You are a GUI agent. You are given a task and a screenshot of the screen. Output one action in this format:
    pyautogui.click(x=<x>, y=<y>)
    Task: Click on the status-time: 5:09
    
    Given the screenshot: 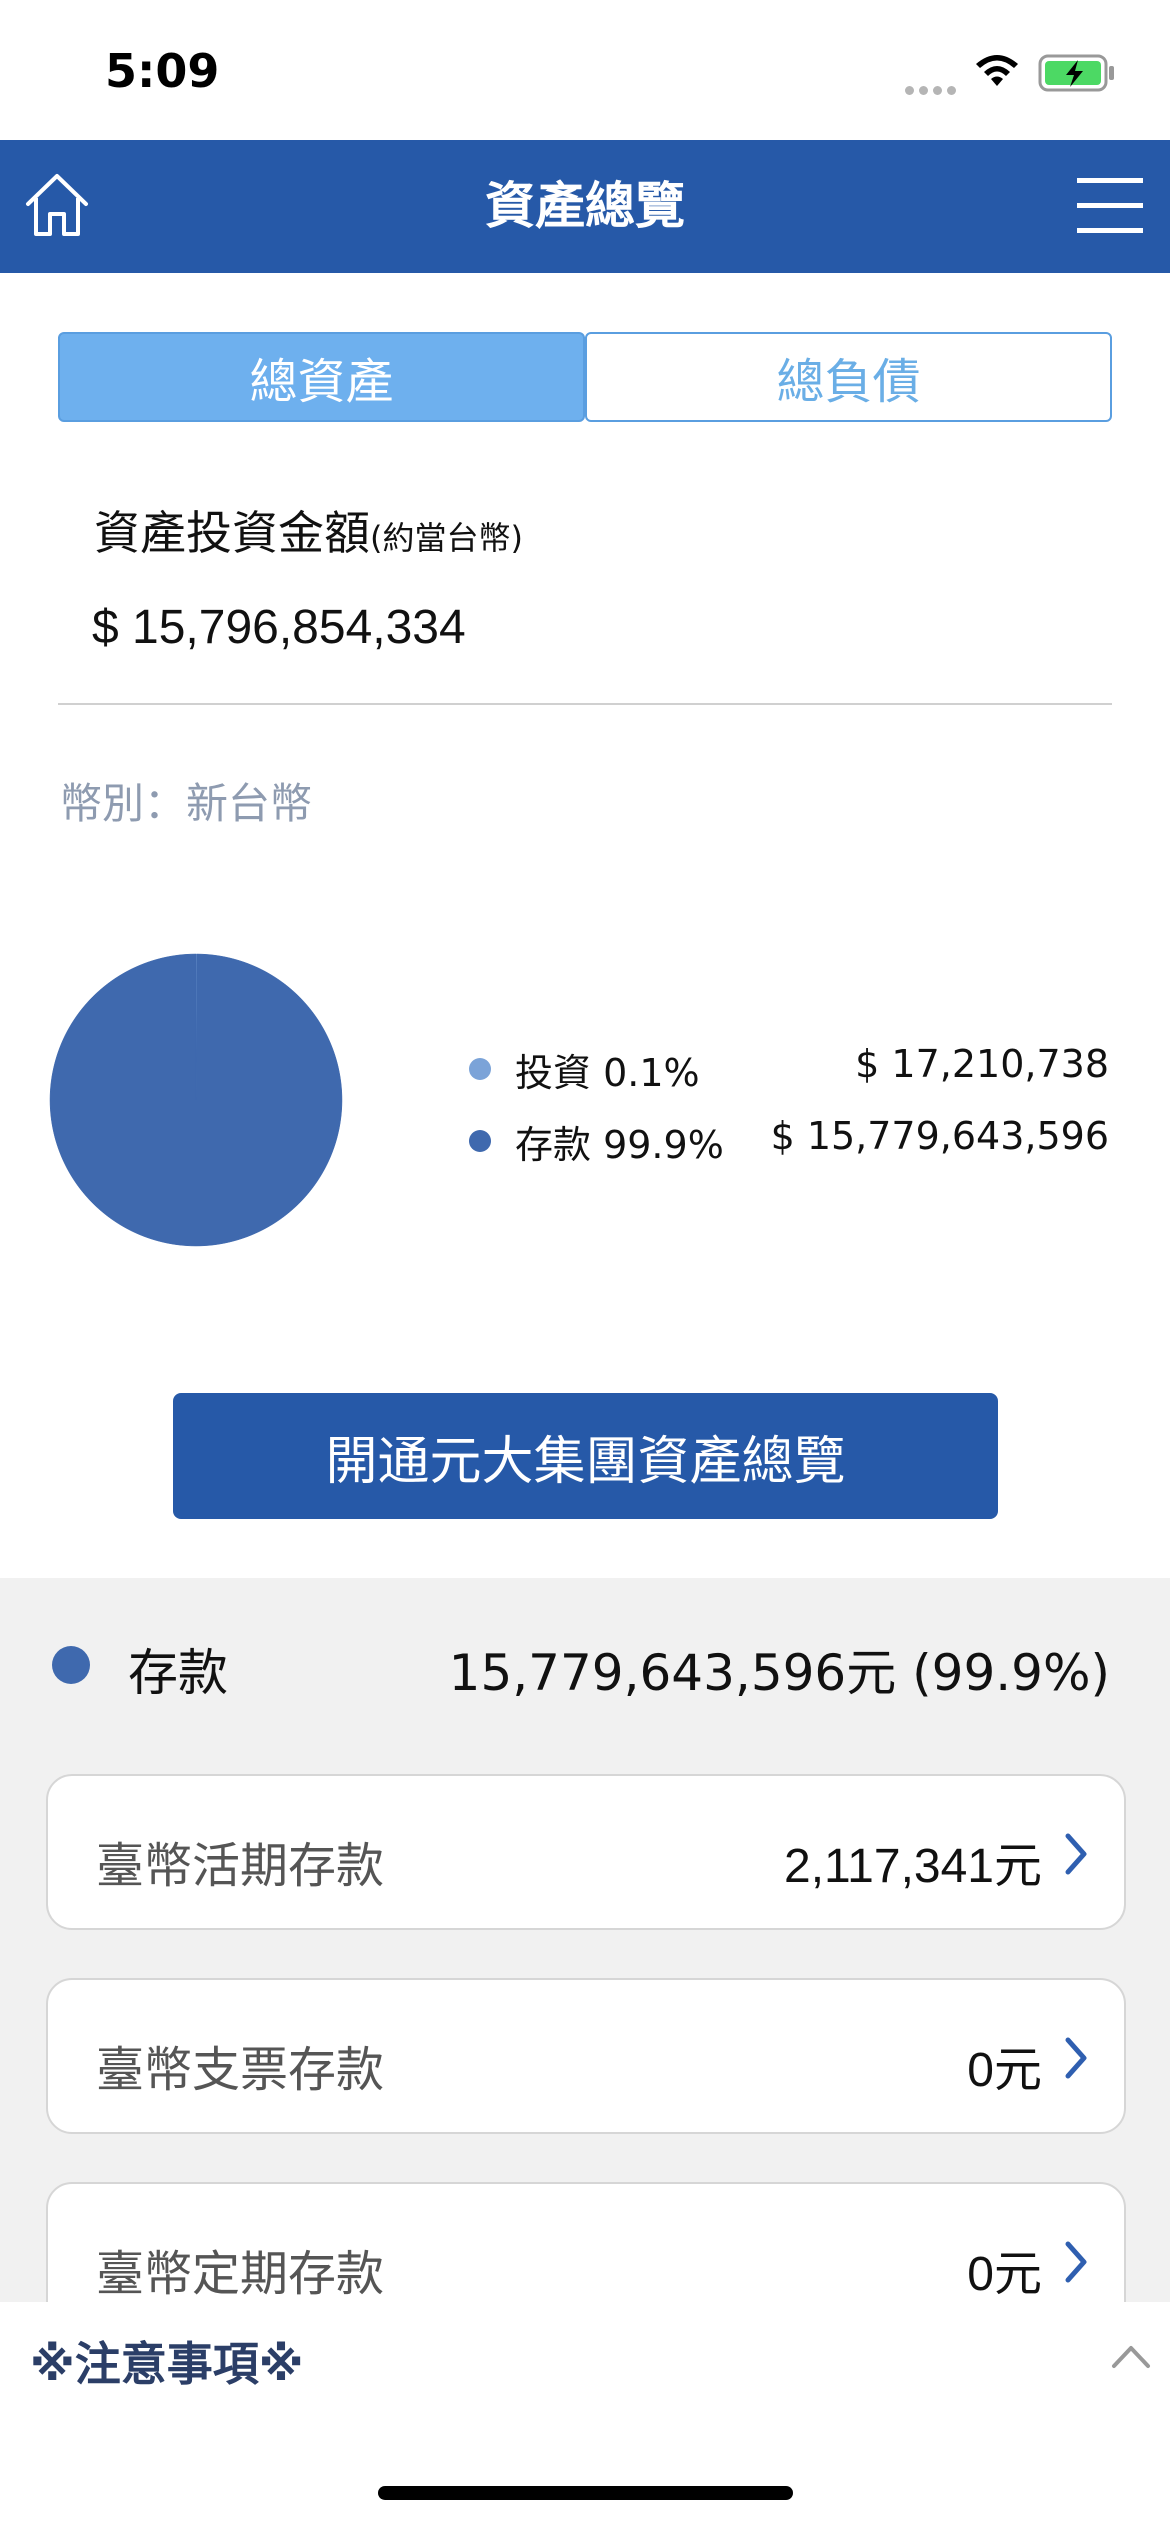 What is the action you would take?
    pyautogui.click(x=162, y=71)
    